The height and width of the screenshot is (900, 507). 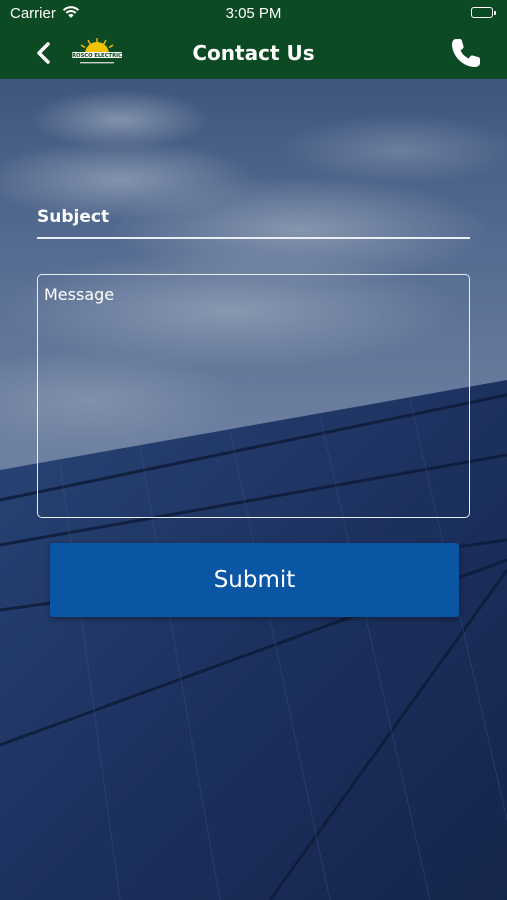 What do you see at coordinates (254, 580) in the screenshot?
I see `submit-button: Submit` at bounding box center [254, 580].